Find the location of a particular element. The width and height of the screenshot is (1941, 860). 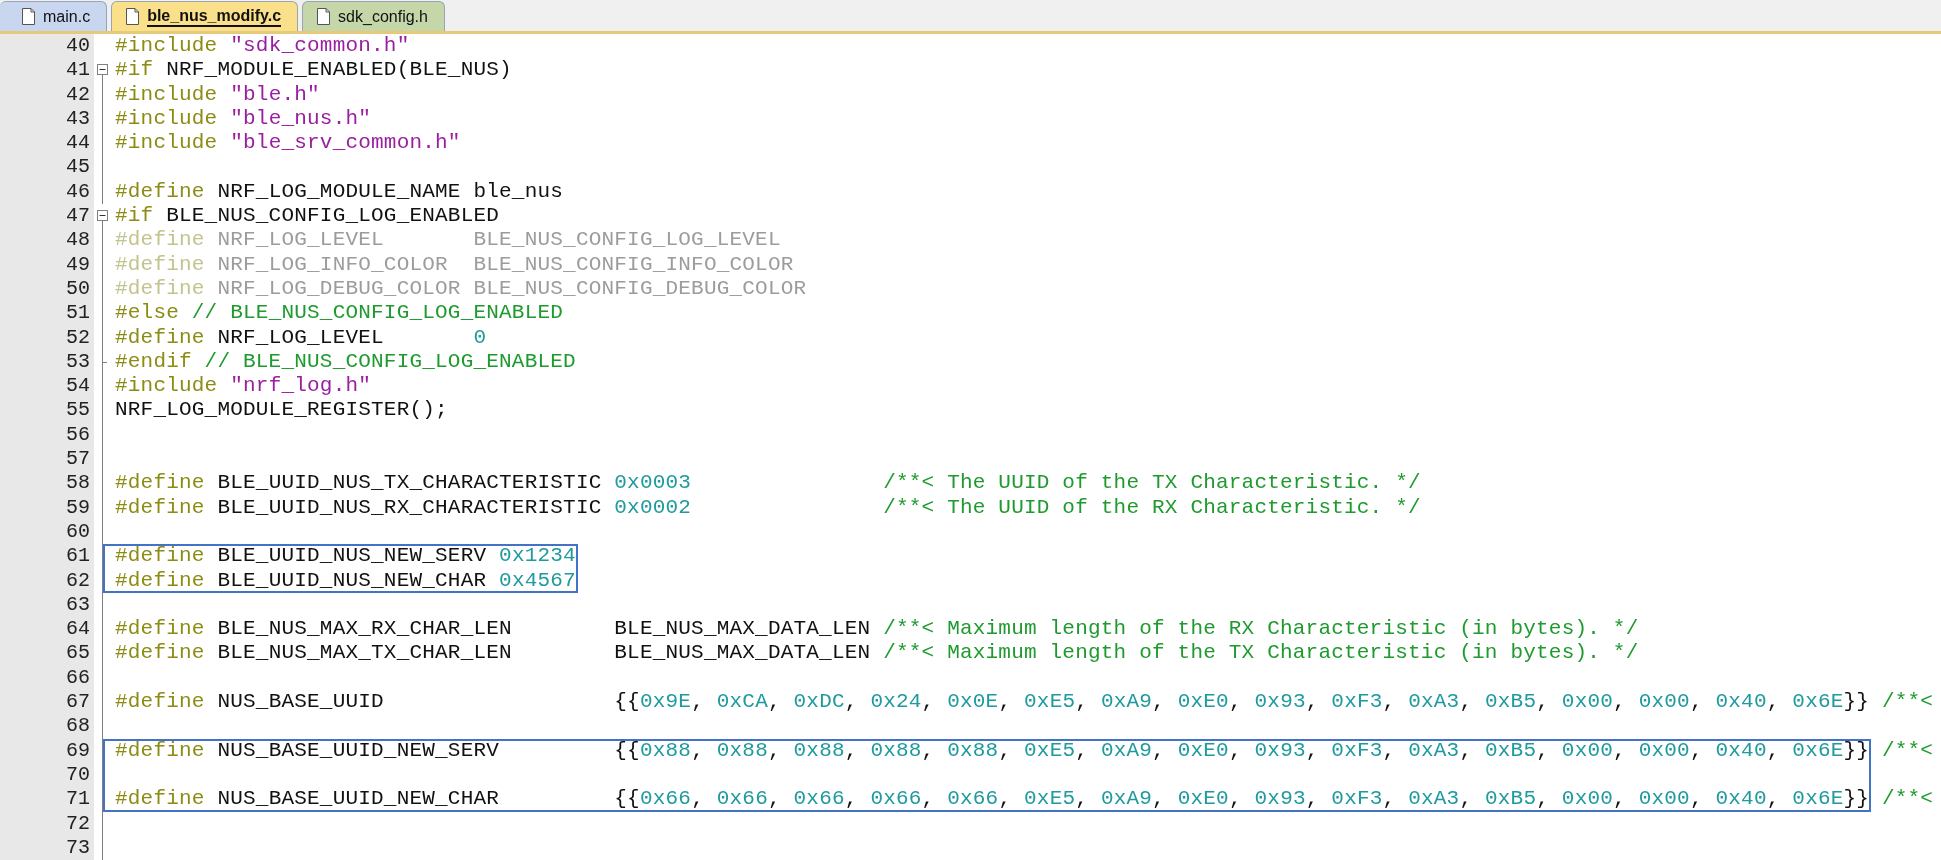

line-number: 70 is located at coordinates (47, 775).